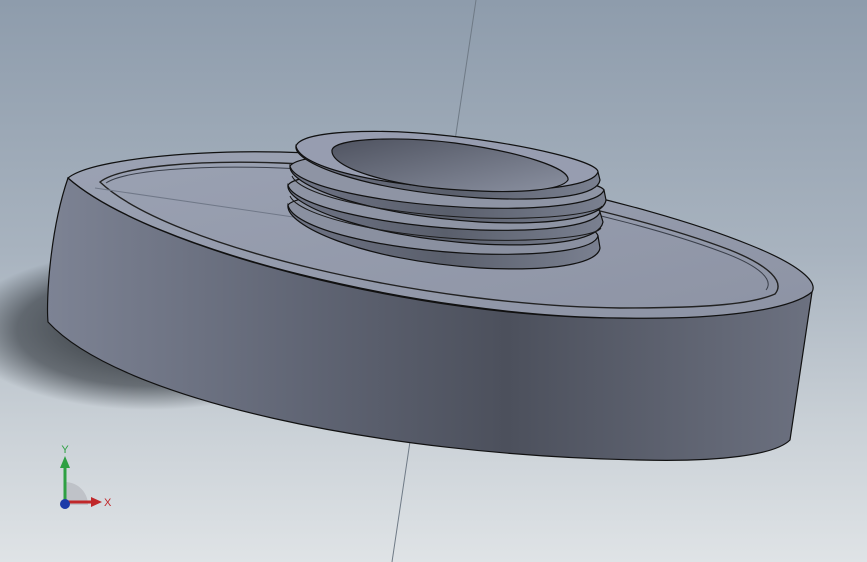 The width and height of the screenshot is (867, 562). I want to click on y-axis-label: Y, so click(65, 450).